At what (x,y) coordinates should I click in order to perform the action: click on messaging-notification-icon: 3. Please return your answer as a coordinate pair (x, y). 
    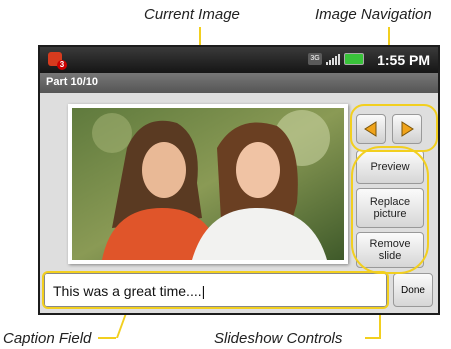
    Looking at the image, I should click on (57, 61).